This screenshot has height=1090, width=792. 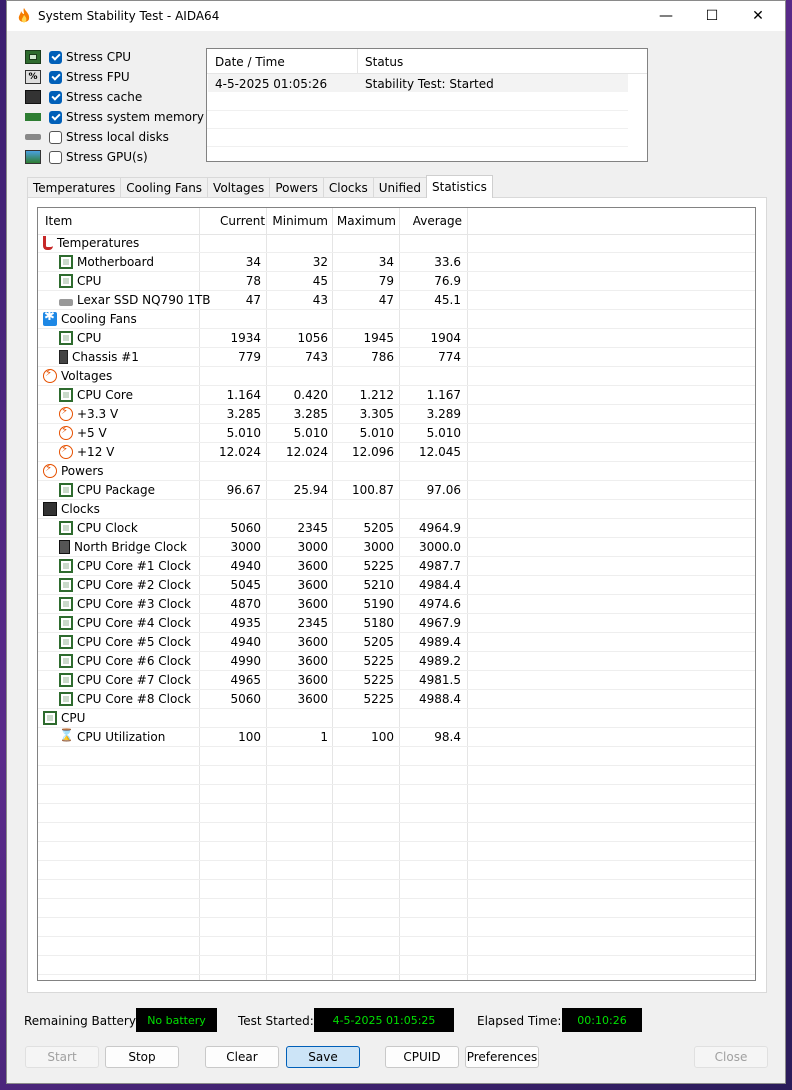 I want to click on tab-clocks: Clocks, so click(x=348, y=187).